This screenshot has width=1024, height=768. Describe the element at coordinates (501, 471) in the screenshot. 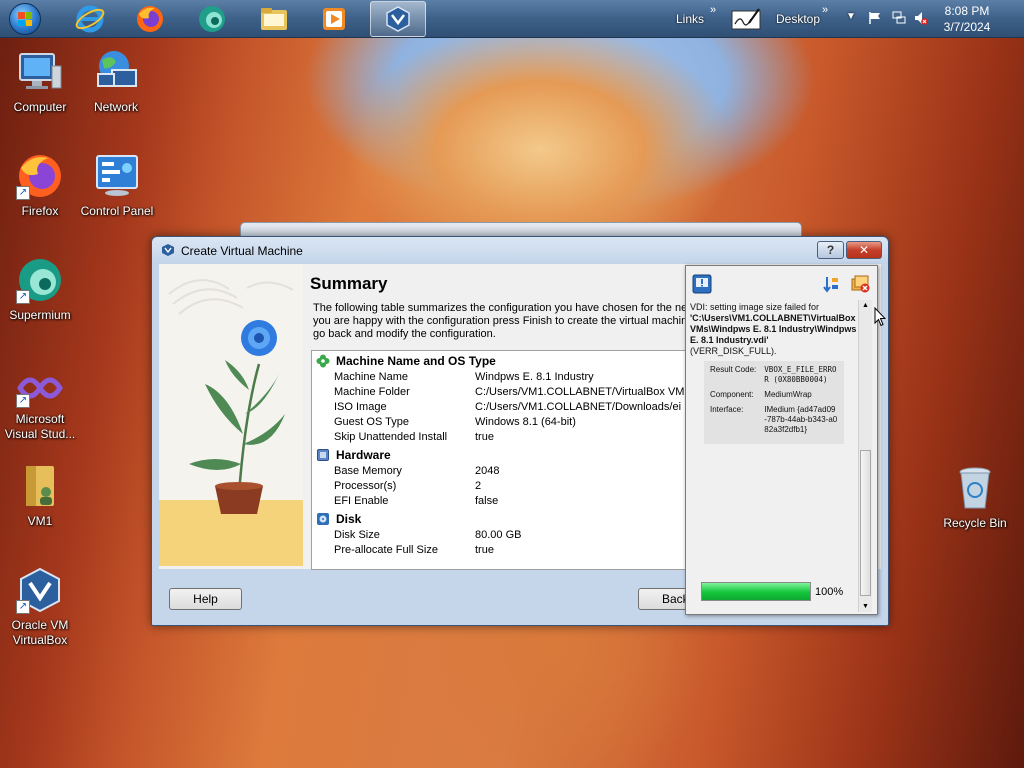

I see `table-row: Base Memory 2048` at that location.